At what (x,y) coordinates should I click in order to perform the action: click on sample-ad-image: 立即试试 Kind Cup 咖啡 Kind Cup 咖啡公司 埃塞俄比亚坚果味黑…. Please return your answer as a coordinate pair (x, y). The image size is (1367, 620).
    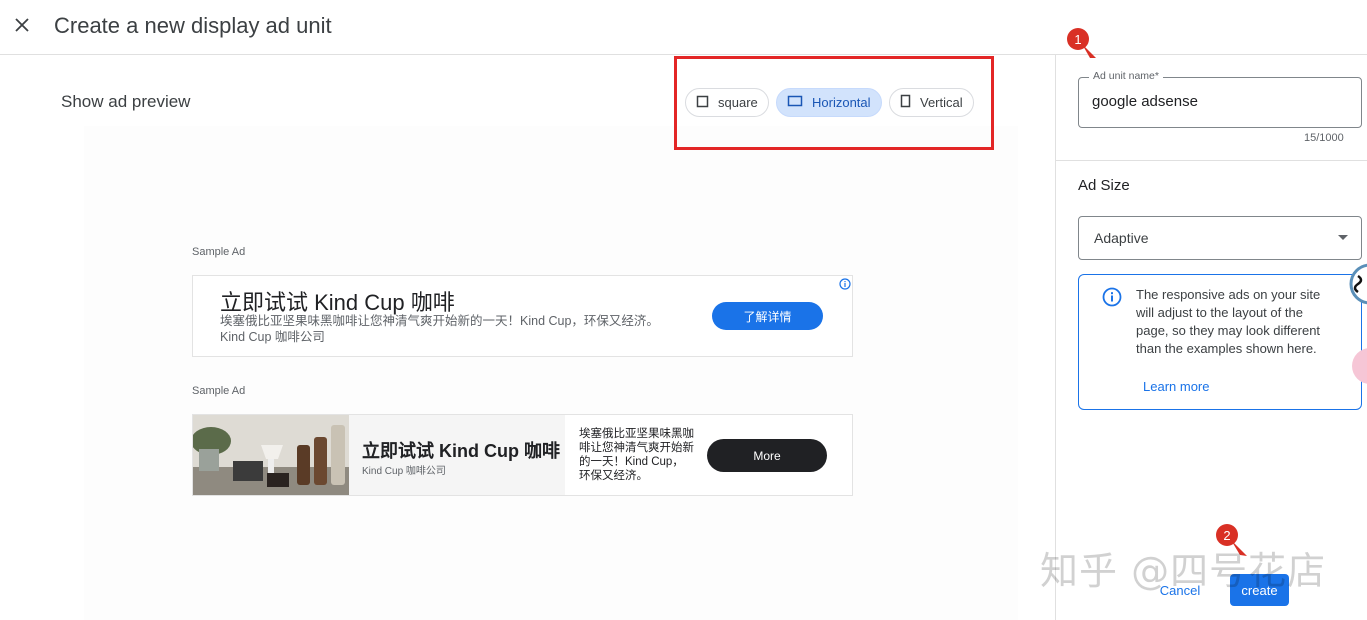
    Looking at the image, I should click on (522, 455).